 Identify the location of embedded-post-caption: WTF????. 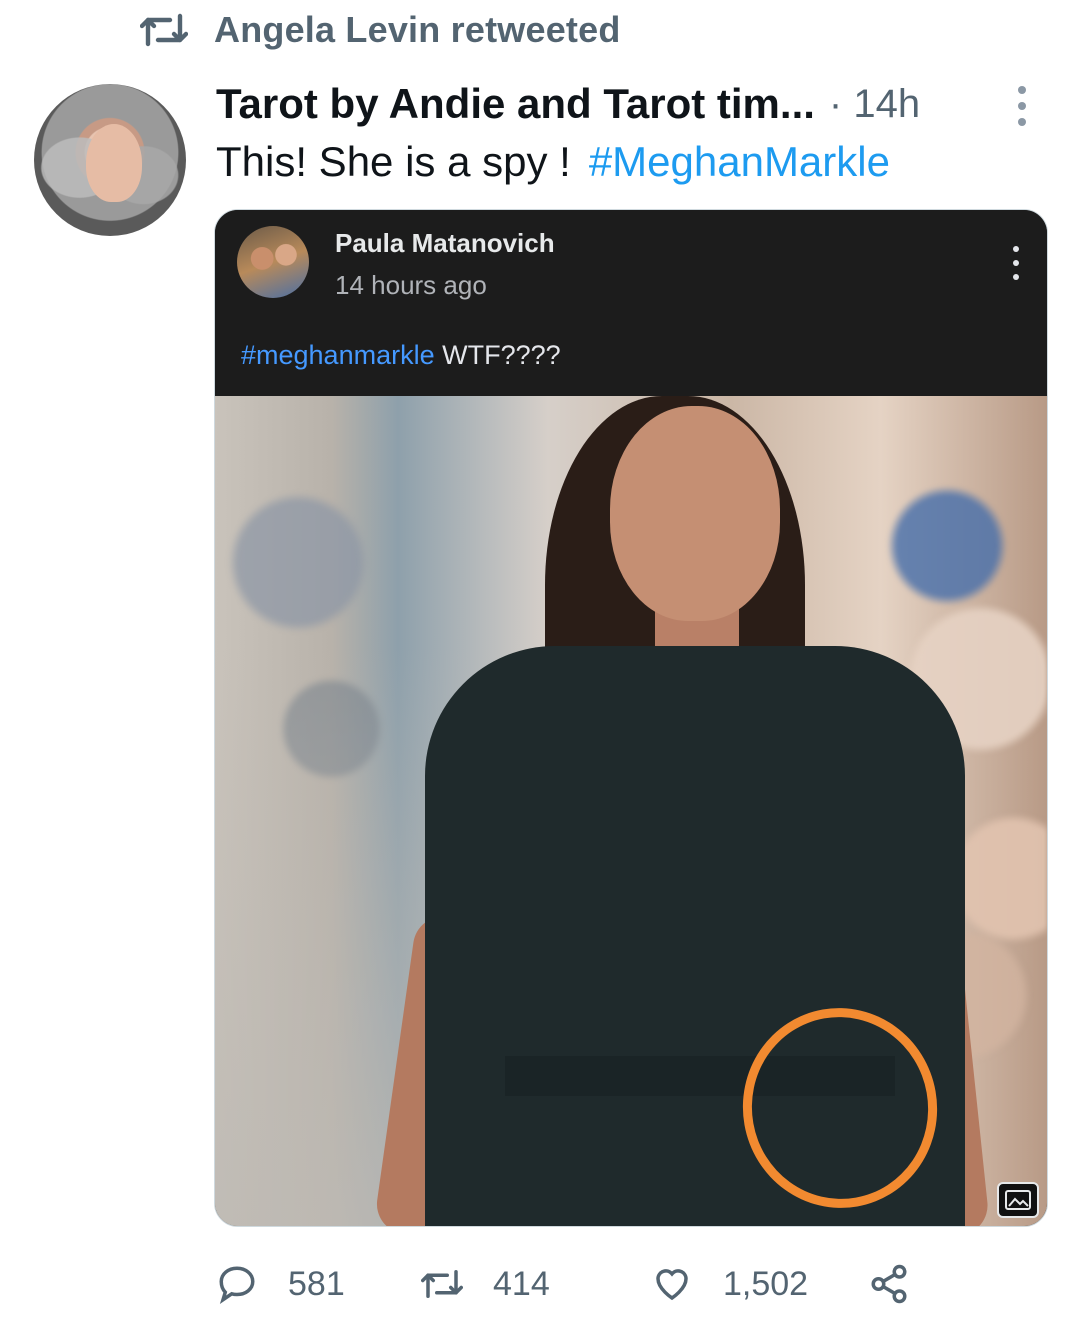
(497, 355).